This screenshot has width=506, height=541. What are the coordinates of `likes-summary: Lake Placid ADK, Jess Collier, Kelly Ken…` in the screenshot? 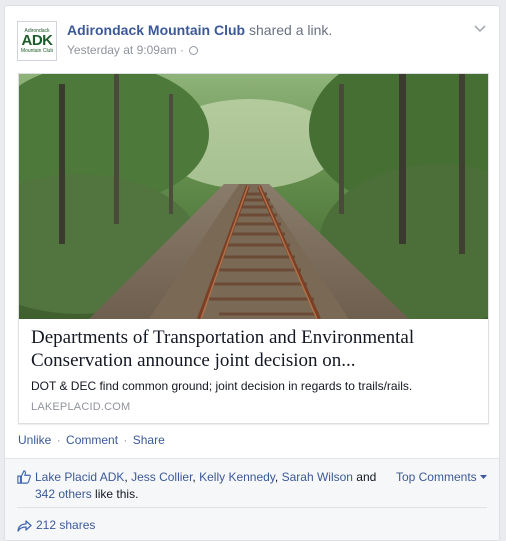 It's located at (252, 486).